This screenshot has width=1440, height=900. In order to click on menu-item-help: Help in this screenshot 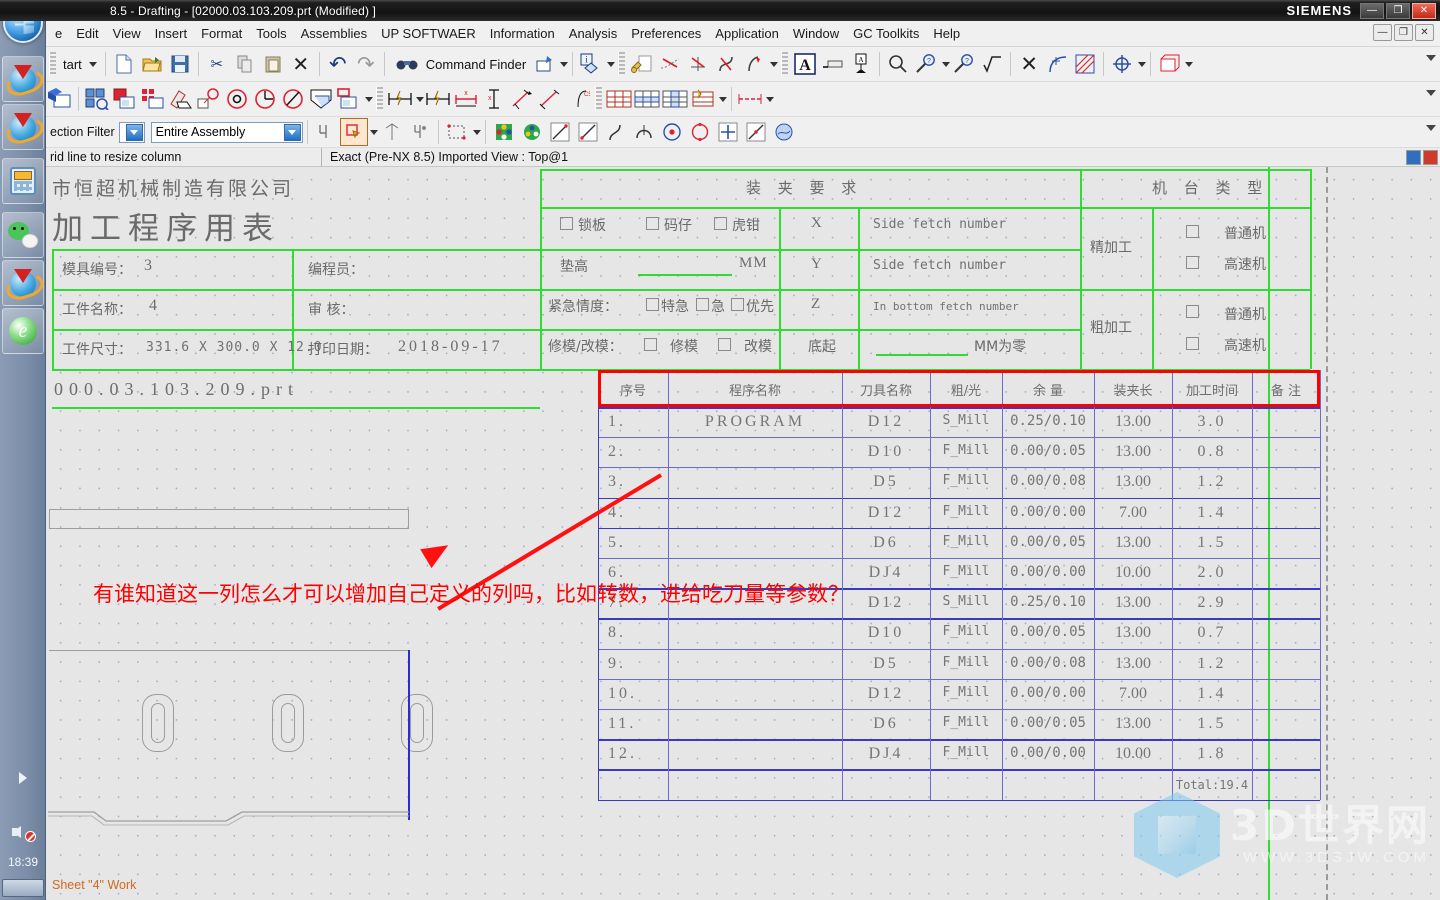, I will do `click(946, 33)`.